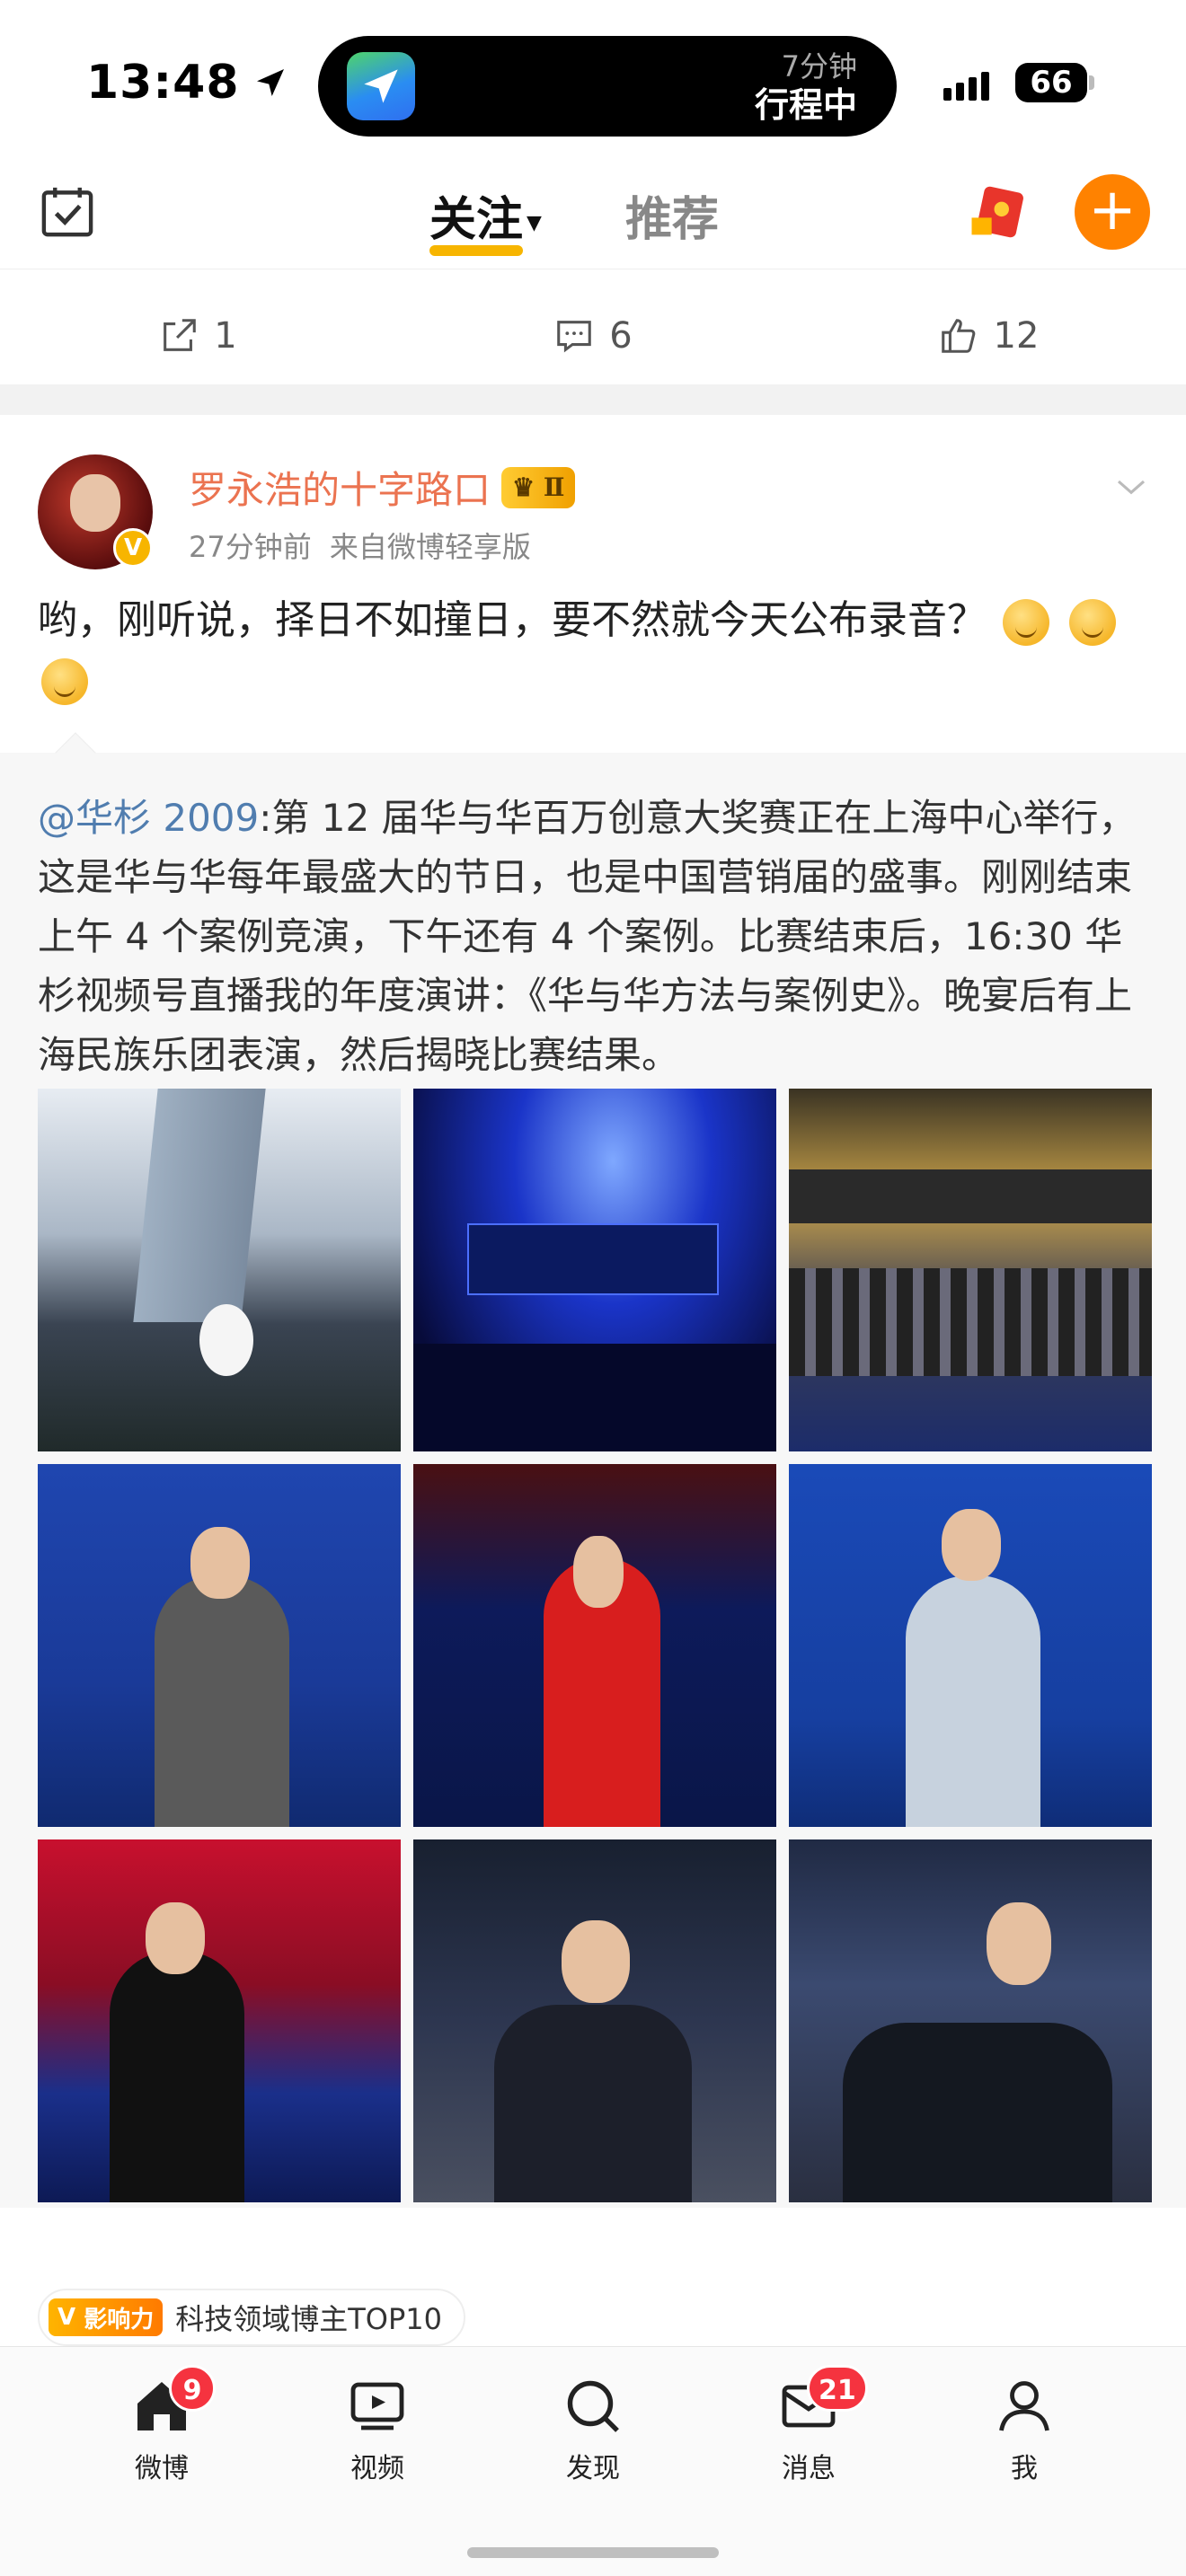  I want to click on post-author: 罗永浩的十字路口 ♛ Ⅱ, so click(382, 487).